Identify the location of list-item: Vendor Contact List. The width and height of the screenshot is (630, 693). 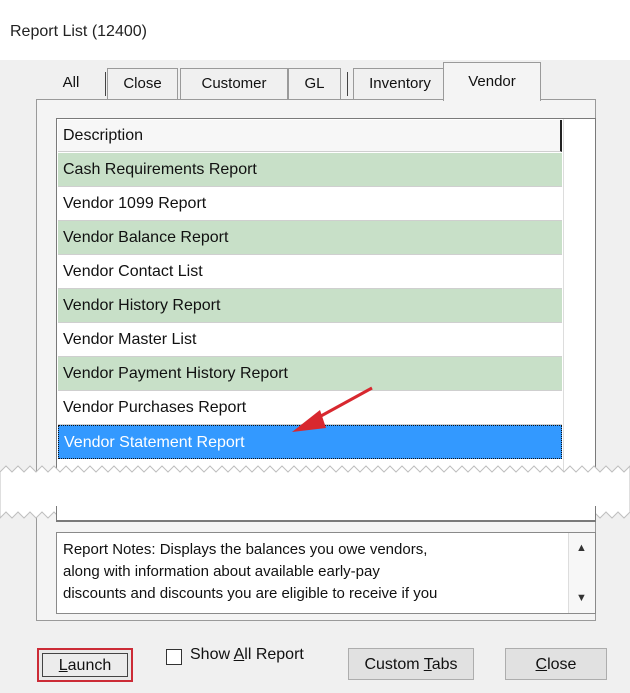
(310, 272).